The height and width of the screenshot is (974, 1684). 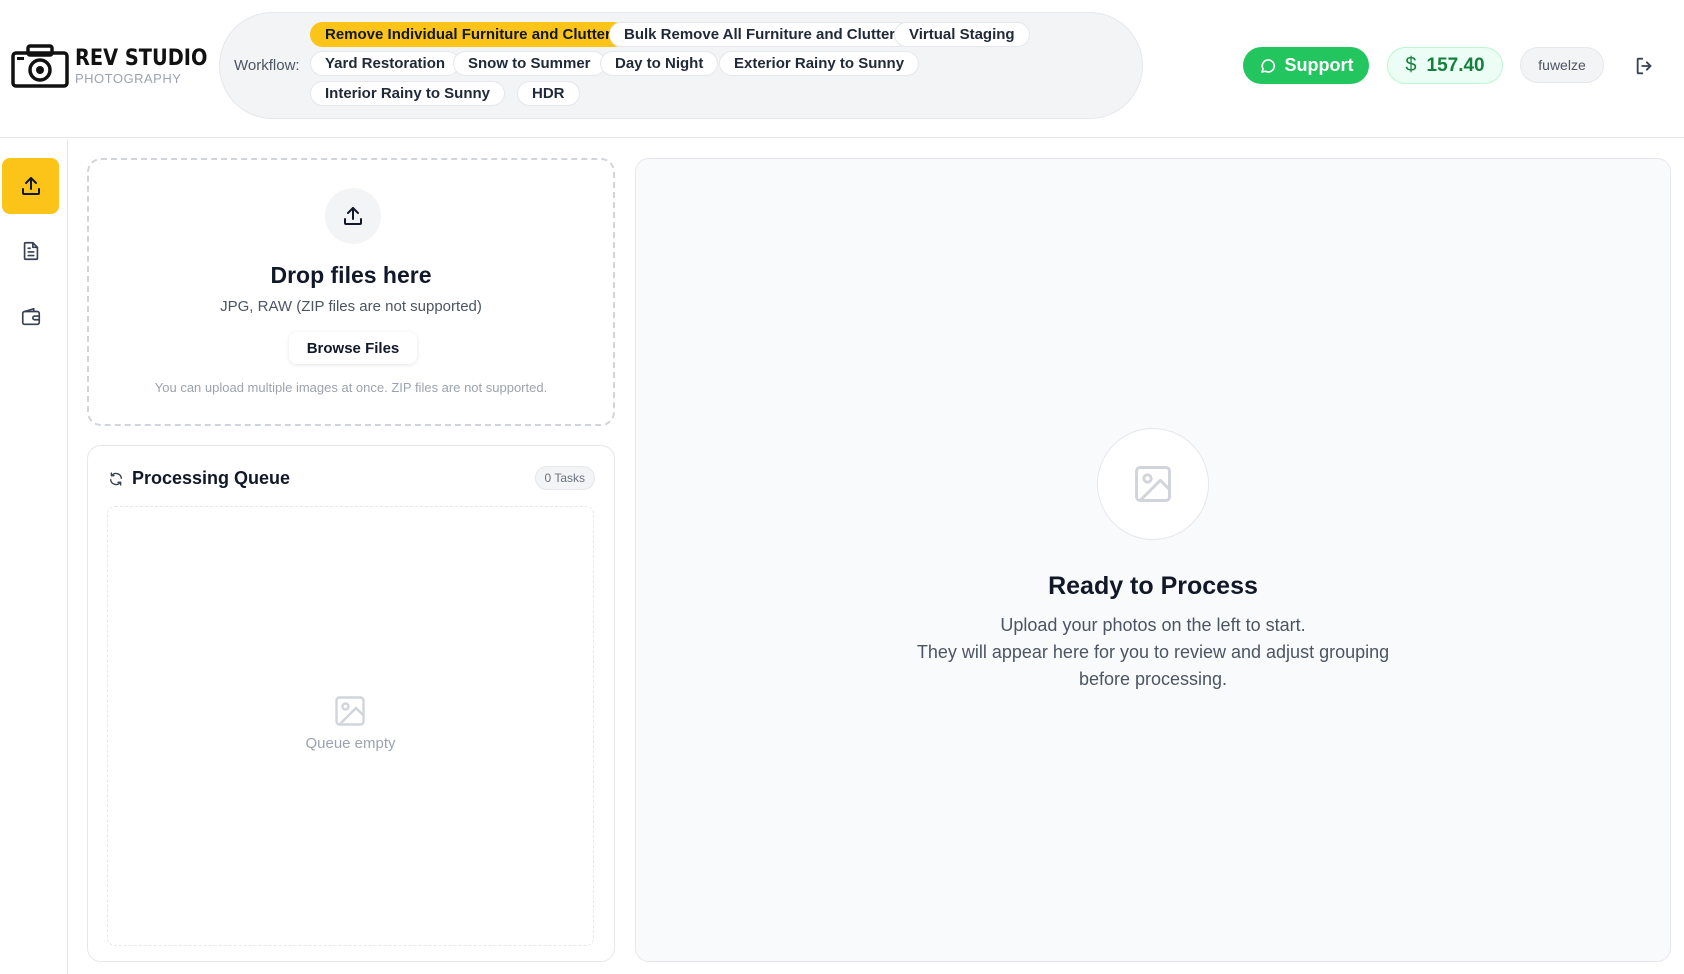 I want to click on queue-empty-text: Queue empty, so click(x=350, y=743).